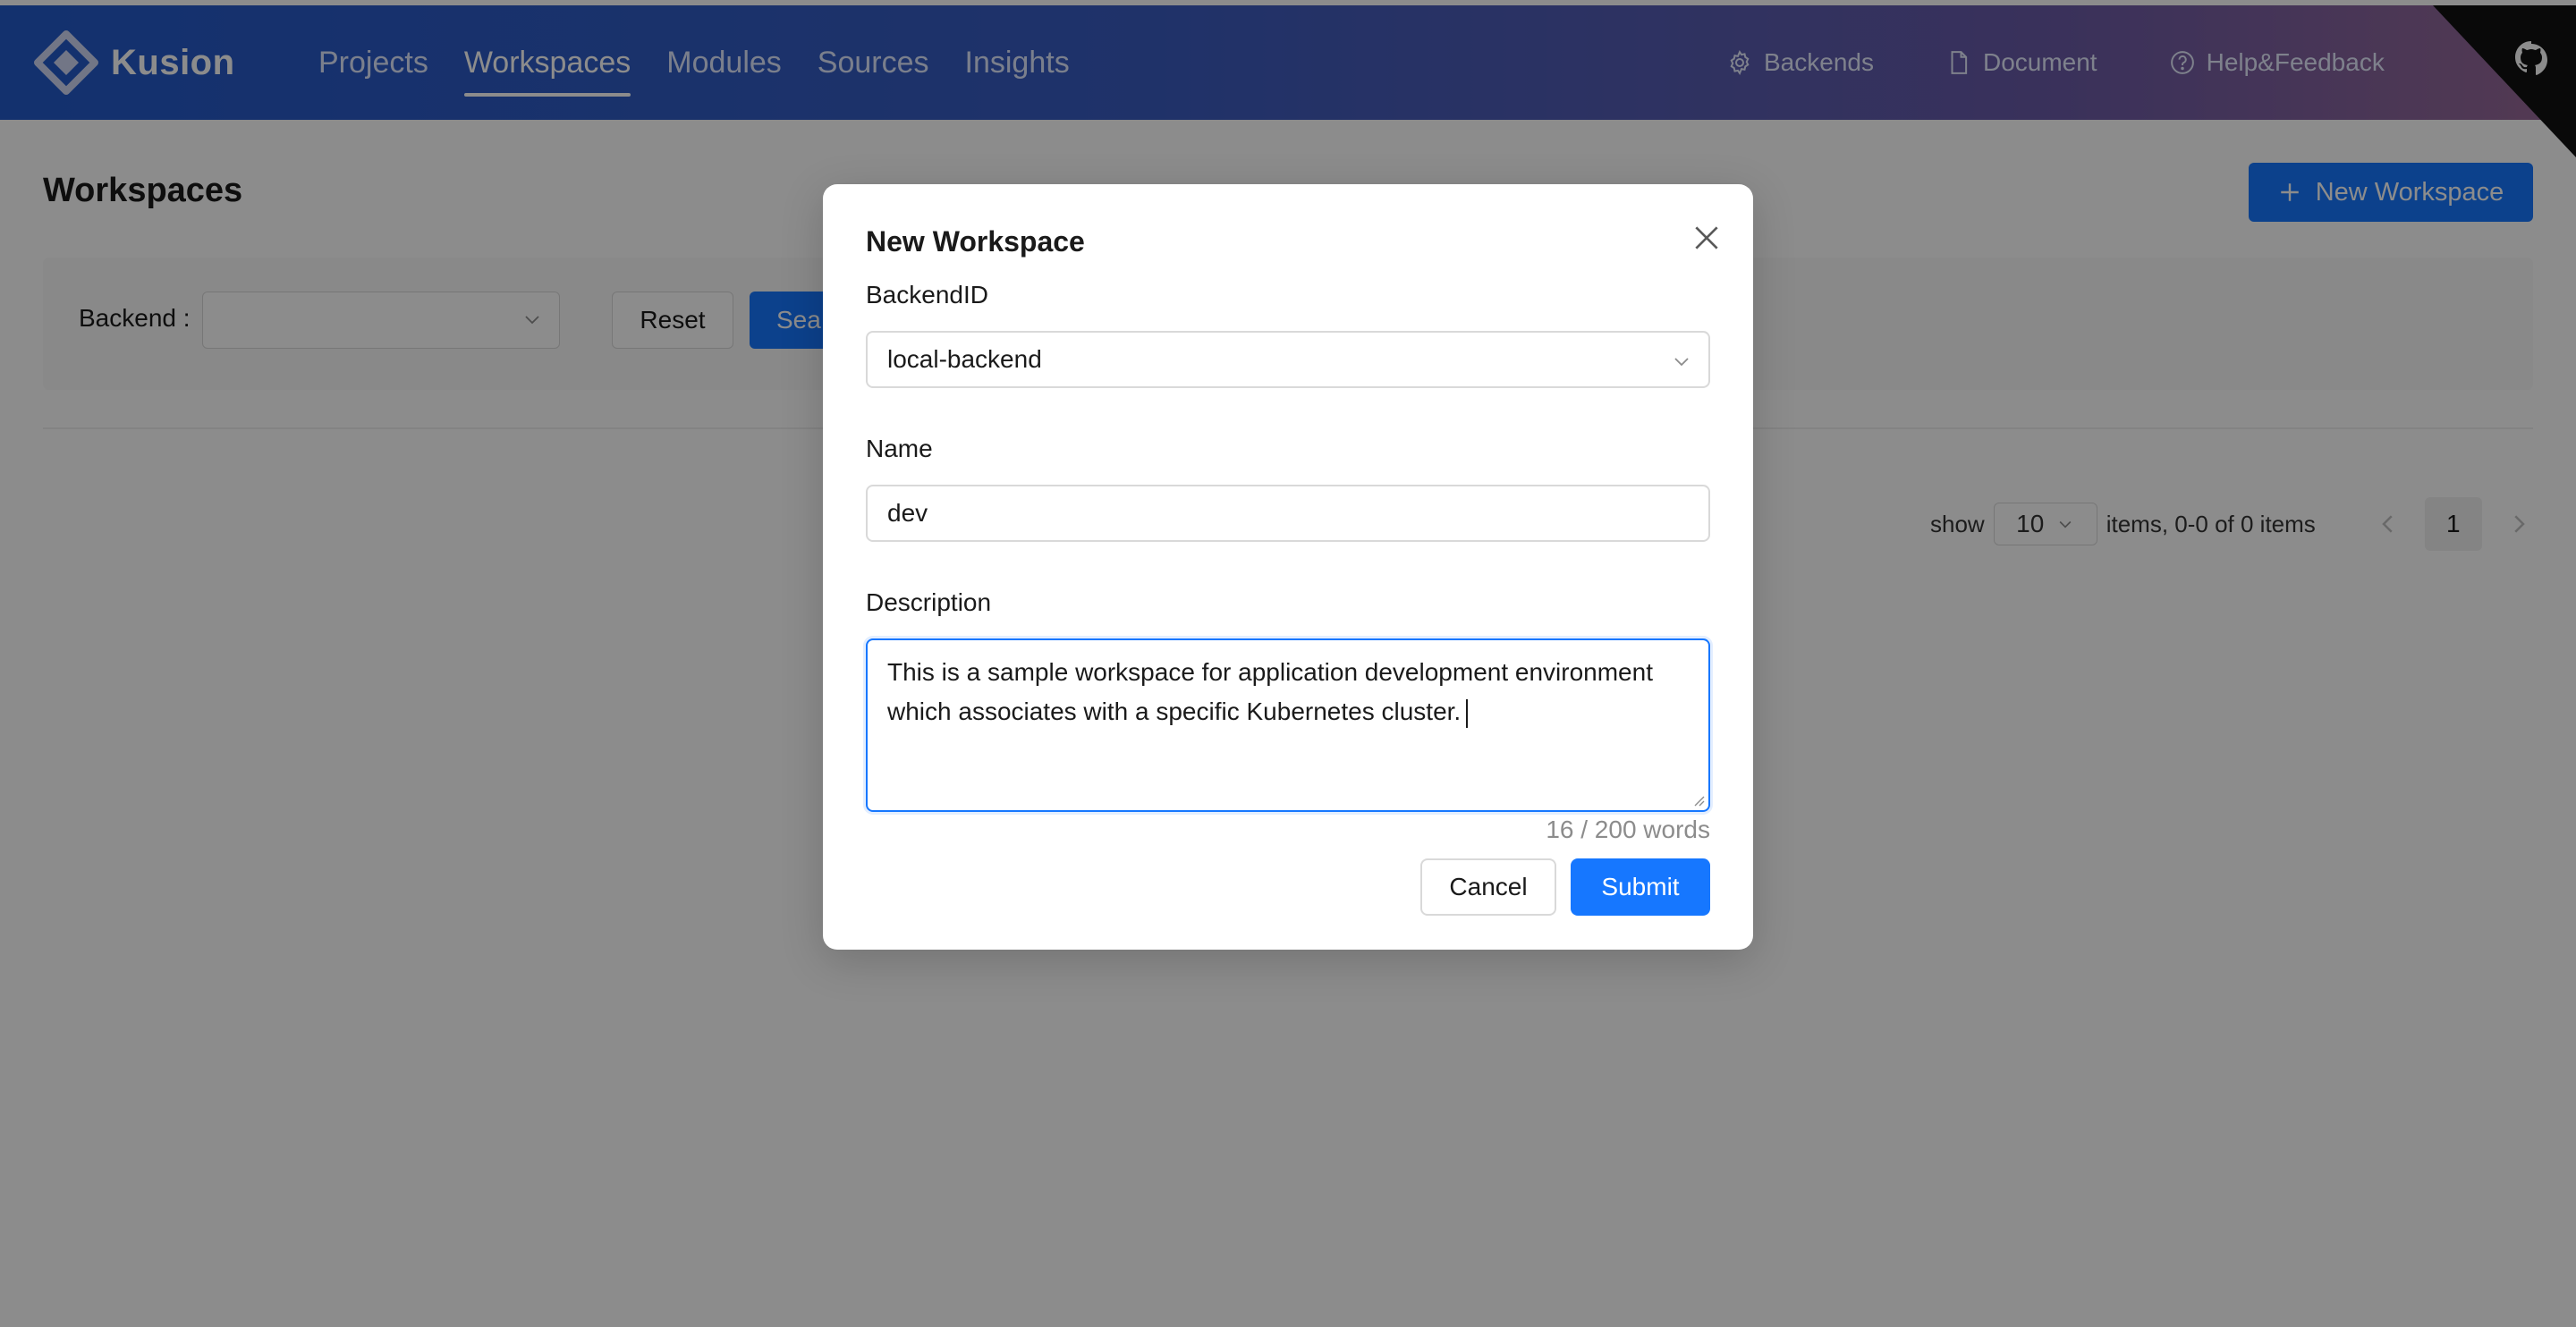 The width and height of the screenshot is (2576, 1327). I want to click on name-label: Name, so click(899, 448).